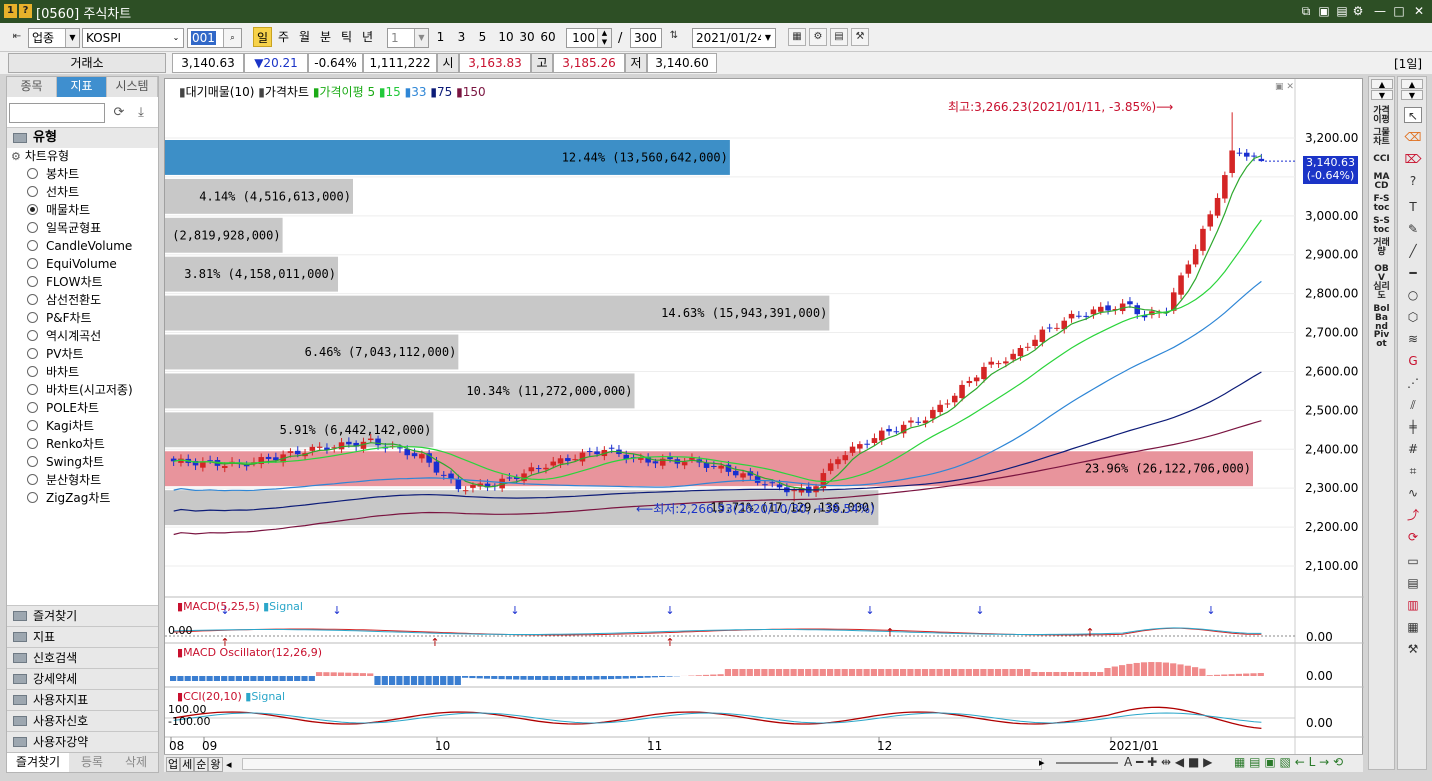 This screenshot has height=781, width=1432. Describe the element at coordinates (304, 37) in the screenshot. I see `period-month: 월` at that location.